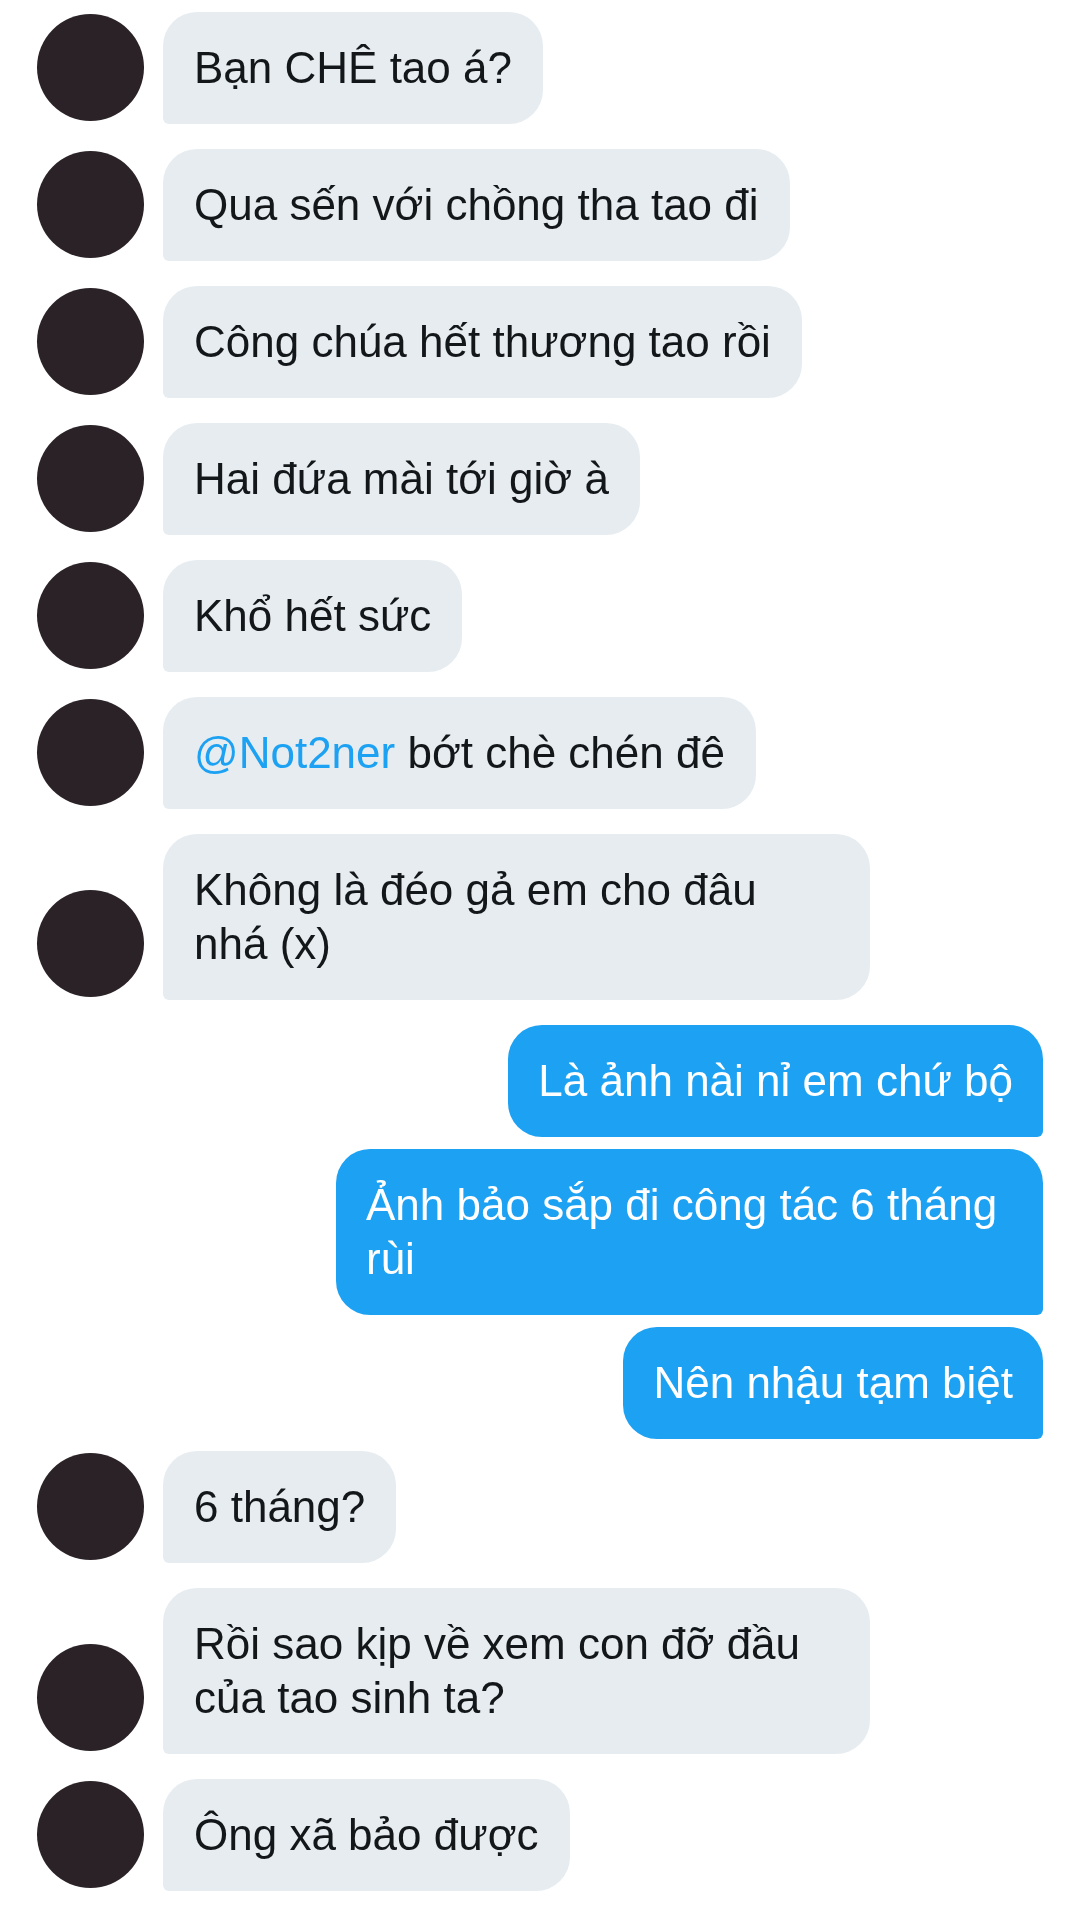 The image size is (1080, 1918). I want to click on received-message: @Not2ner bớt chè chén đê, so click(459, 753).